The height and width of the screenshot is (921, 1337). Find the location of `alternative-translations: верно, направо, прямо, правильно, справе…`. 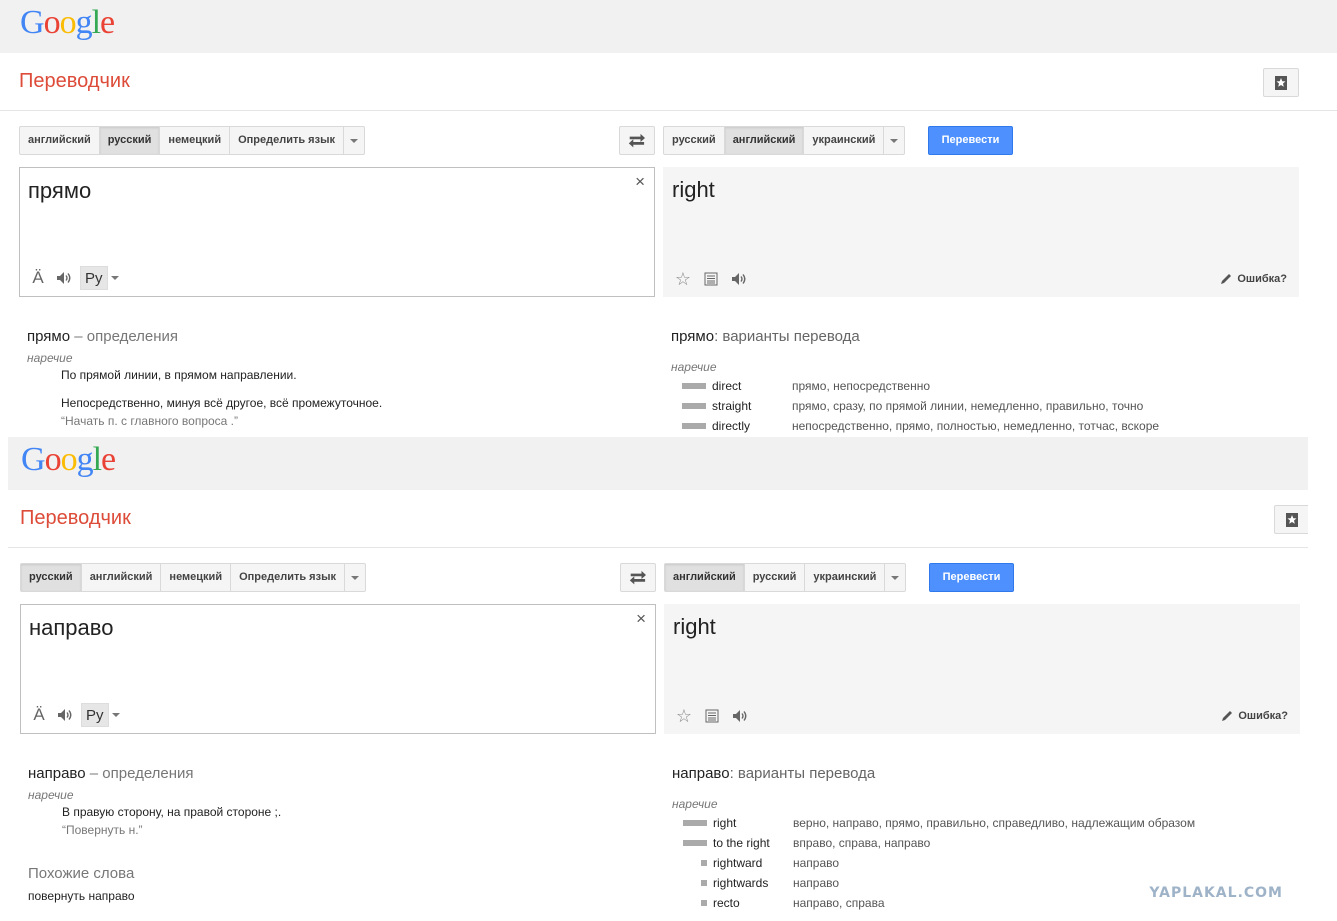

alternative-translations: верно, направо, прямо, правильно, справе… is located at coordinates (994, 823).